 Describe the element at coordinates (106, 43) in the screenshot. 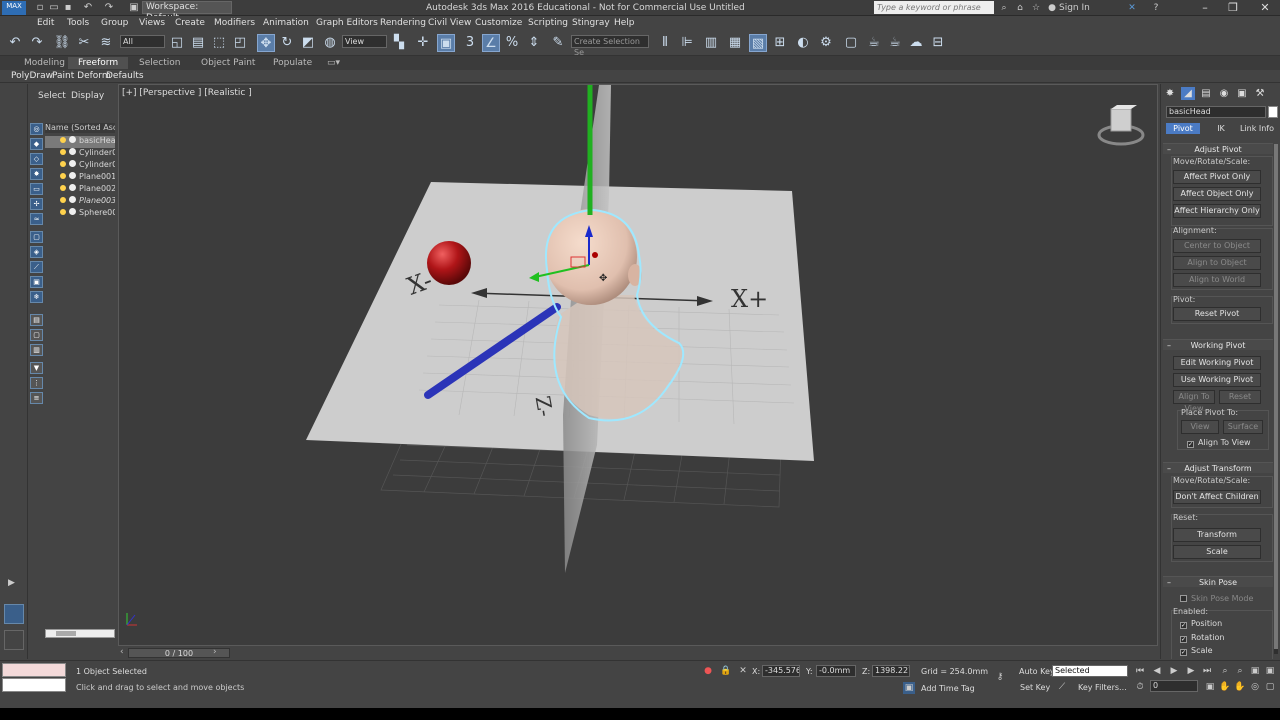

I see `bind-space-warp-icon: ≋` at that location.